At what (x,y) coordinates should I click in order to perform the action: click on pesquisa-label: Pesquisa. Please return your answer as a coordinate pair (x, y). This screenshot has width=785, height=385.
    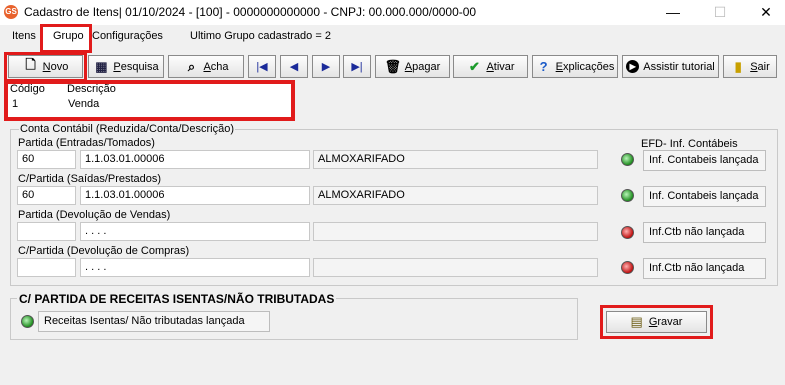
    Looking at the image, I should click on (136, 66).